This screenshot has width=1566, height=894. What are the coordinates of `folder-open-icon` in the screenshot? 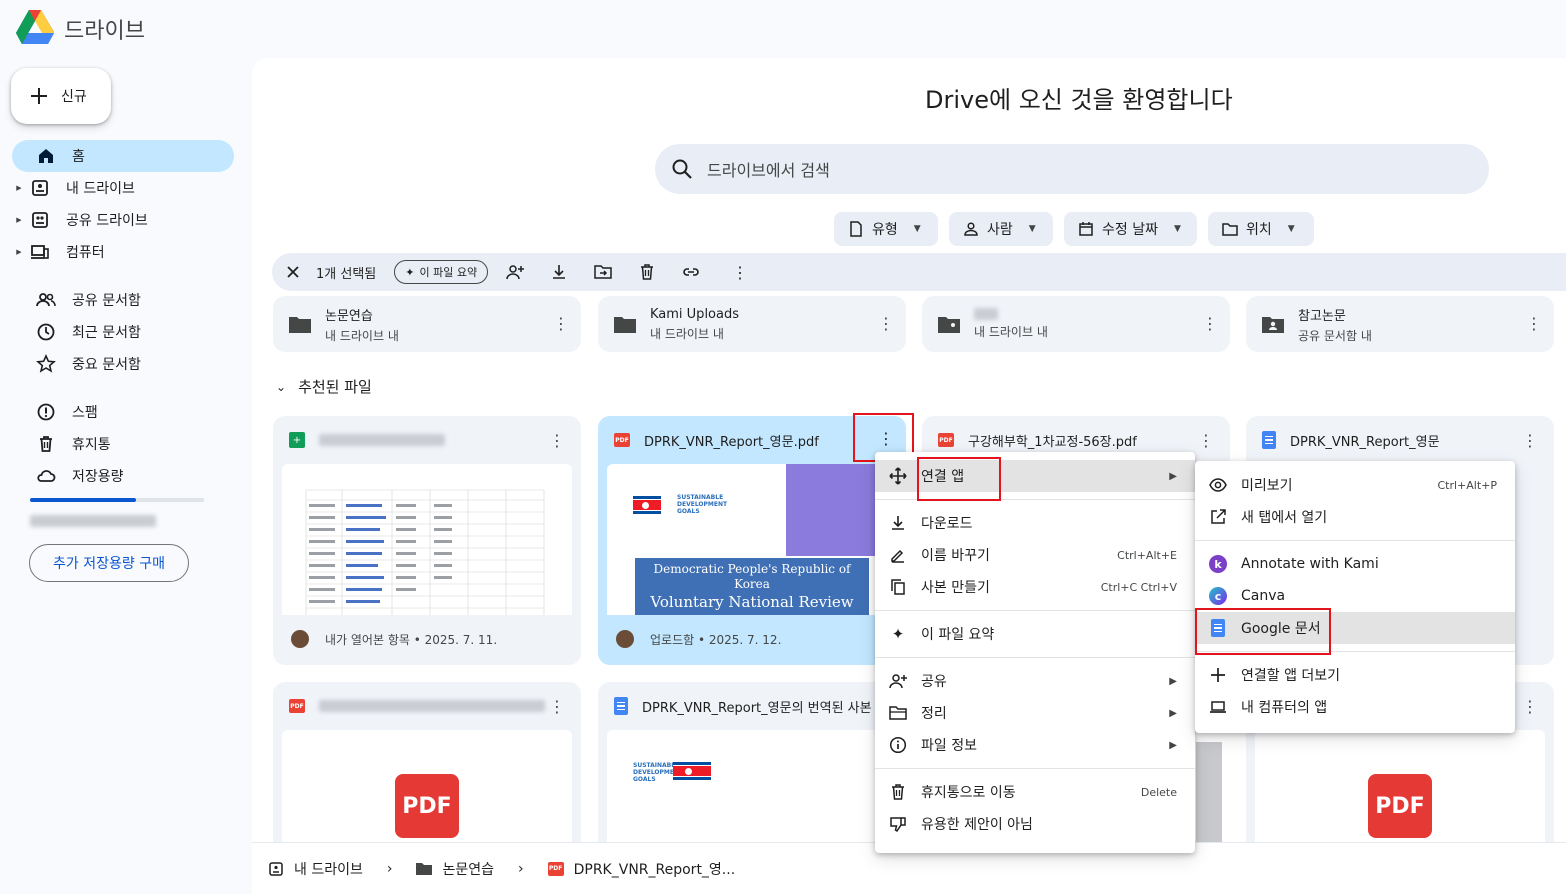 It's located at (898, 713).